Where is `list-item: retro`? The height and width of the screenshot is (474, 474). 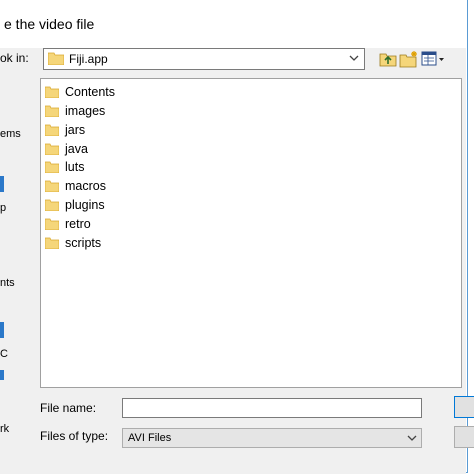 list-item: retro is located at coordinates (68, 224).